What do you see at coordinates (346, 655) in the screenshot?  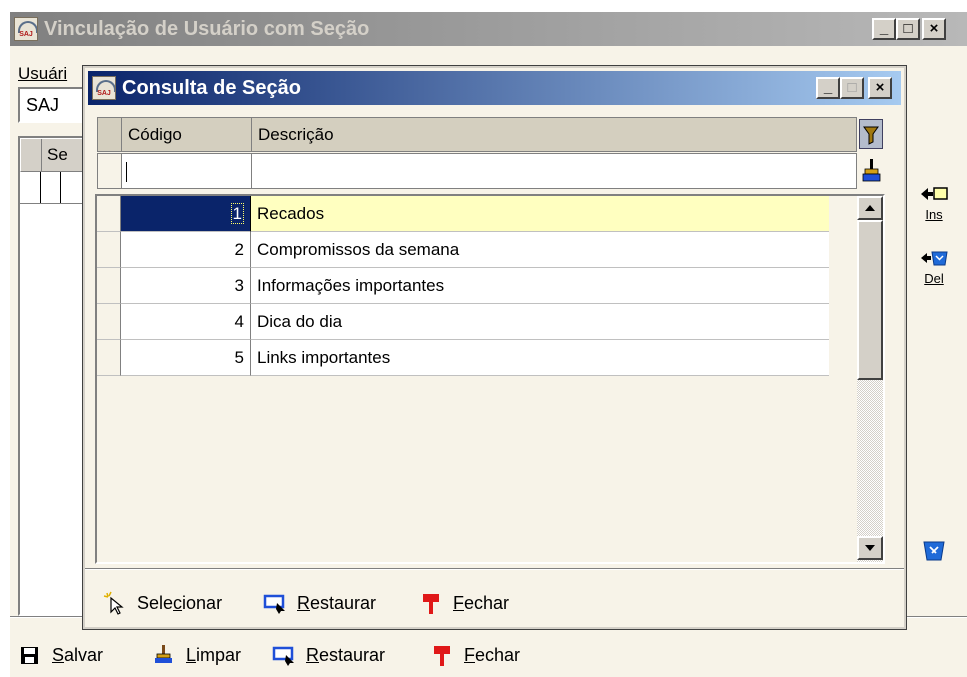 I see `restore-label: Restaurar` at bounding box center [346, 655].